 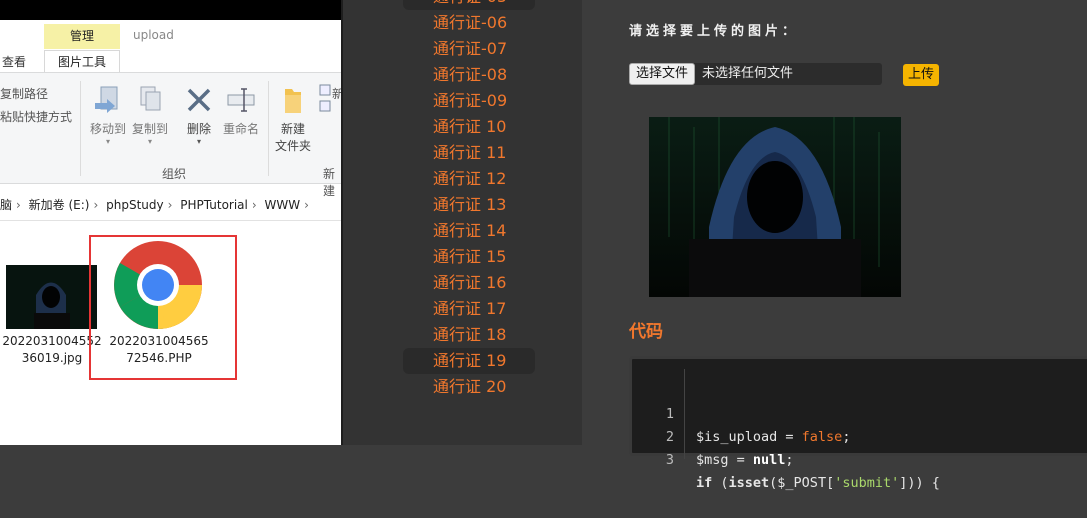 I want to click on window-title: upload, so click(x=153, y=35).